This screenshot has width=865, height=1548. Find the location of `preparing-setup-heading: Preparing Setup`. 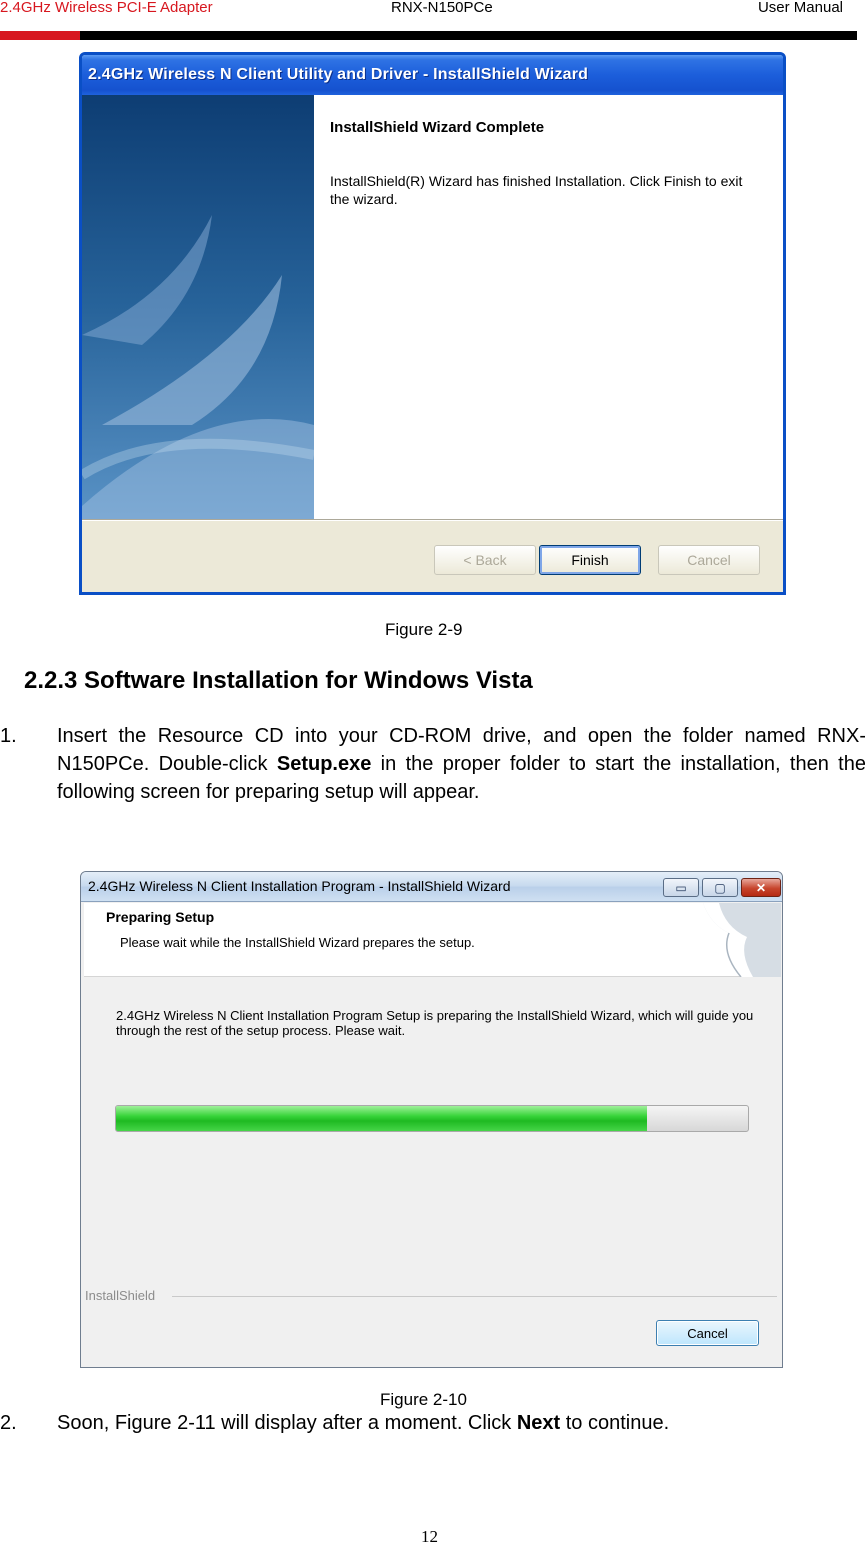

preparing-setup-heading: Preparing Setup is located at coordinates (160, 917).